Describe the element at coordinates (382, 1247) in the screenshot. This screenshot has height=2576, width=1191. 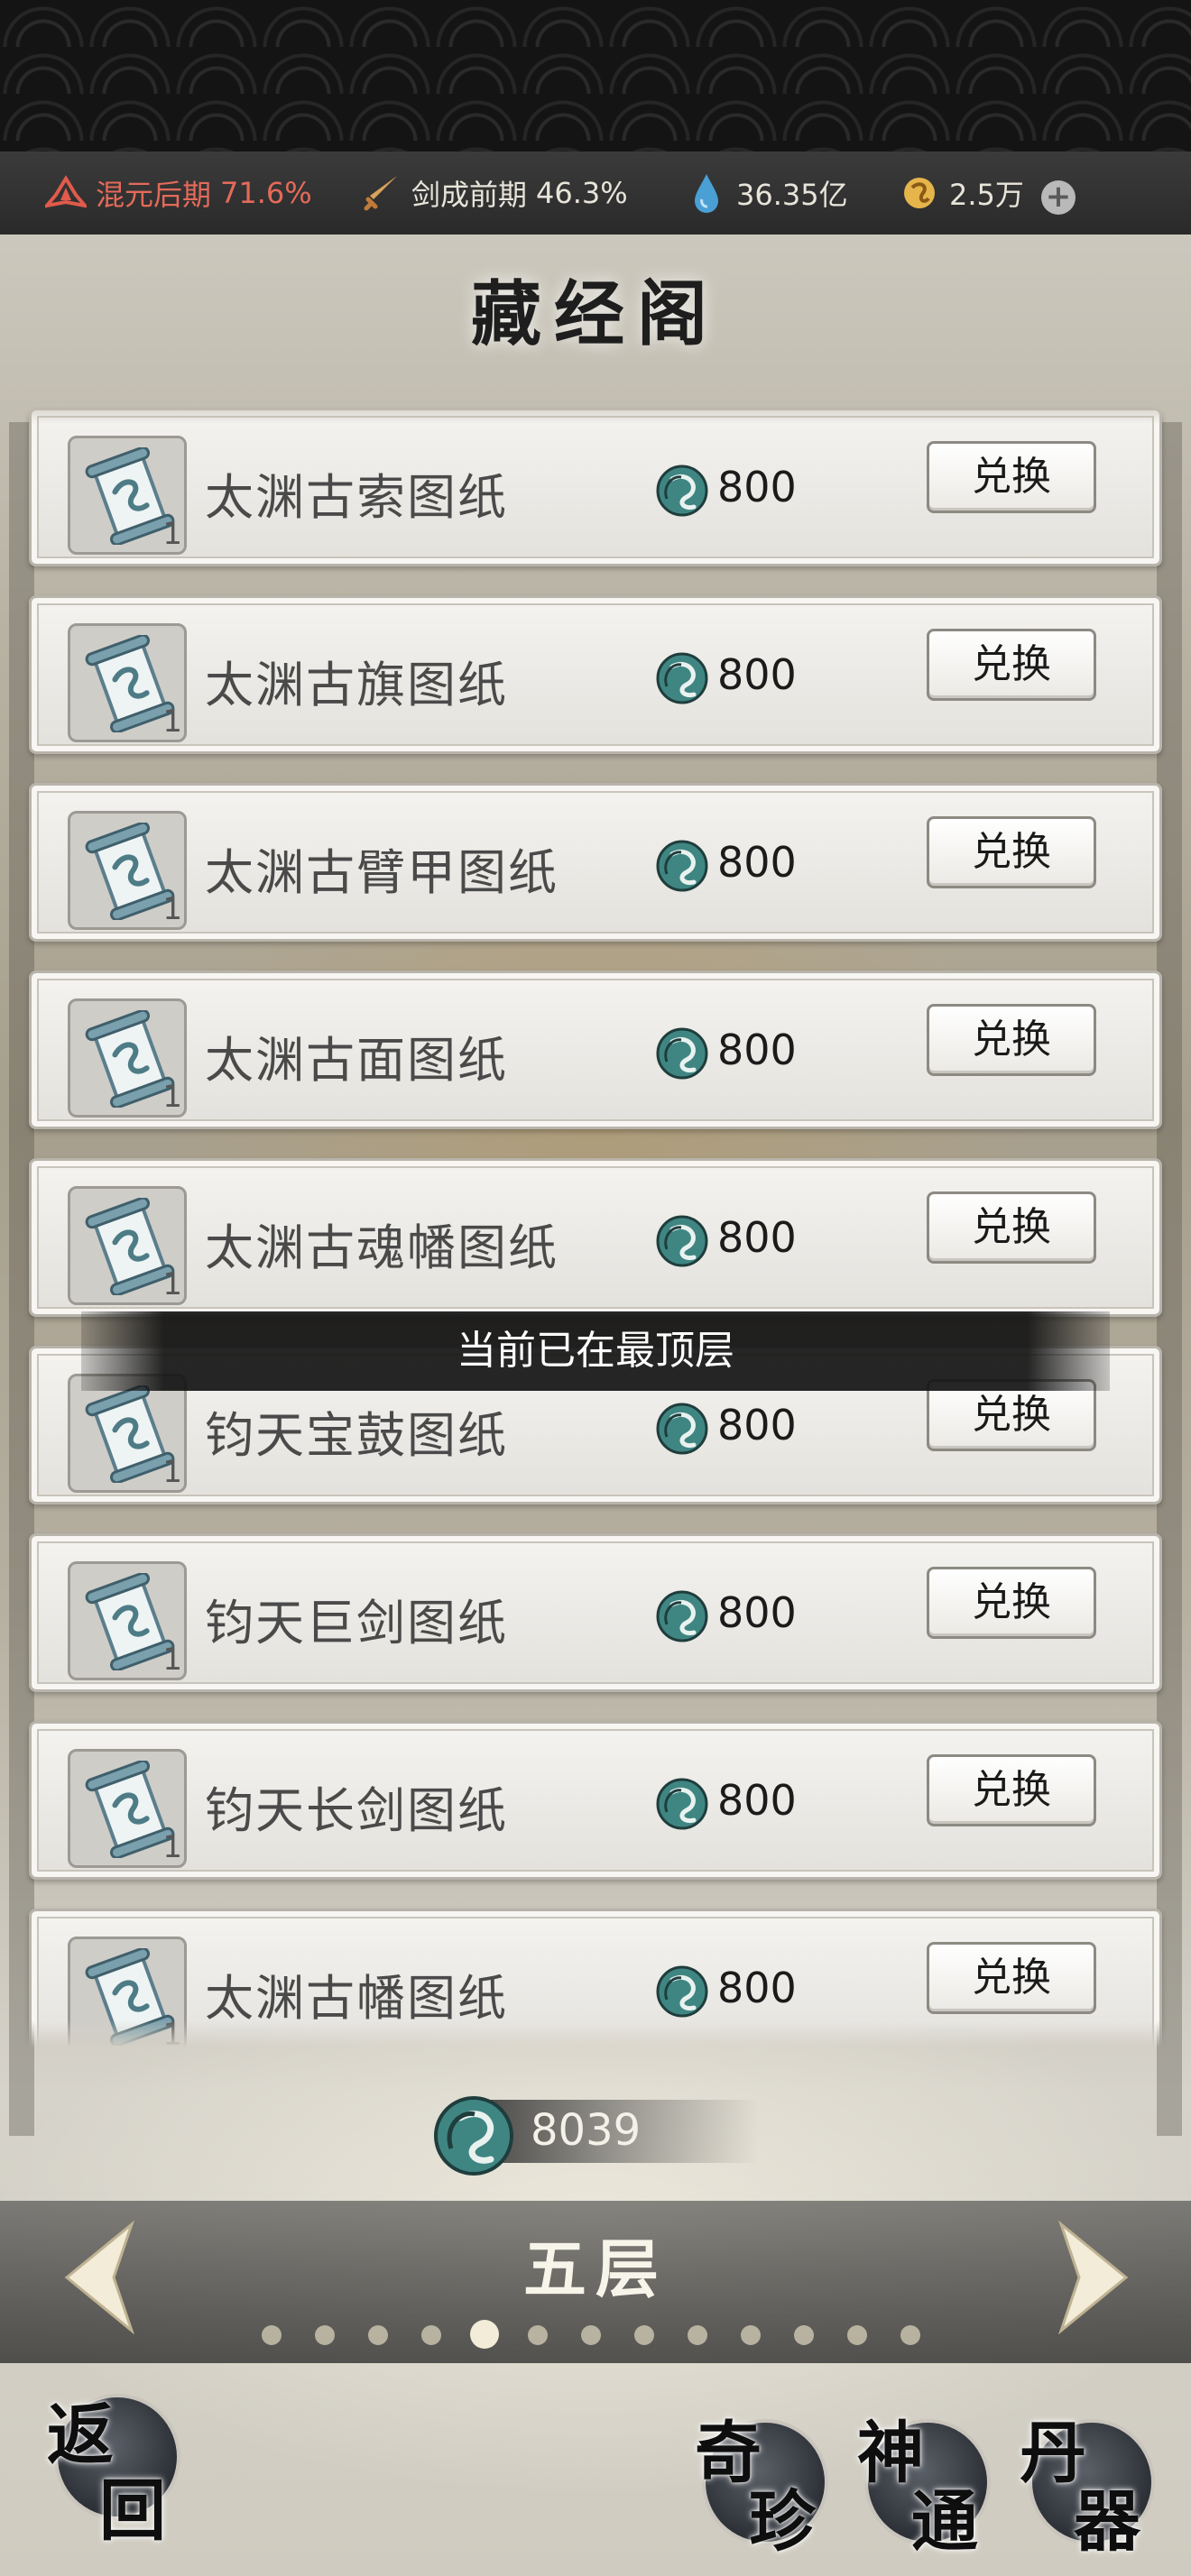
I see `item-name: 太渊古魂幡图纸` at that location.